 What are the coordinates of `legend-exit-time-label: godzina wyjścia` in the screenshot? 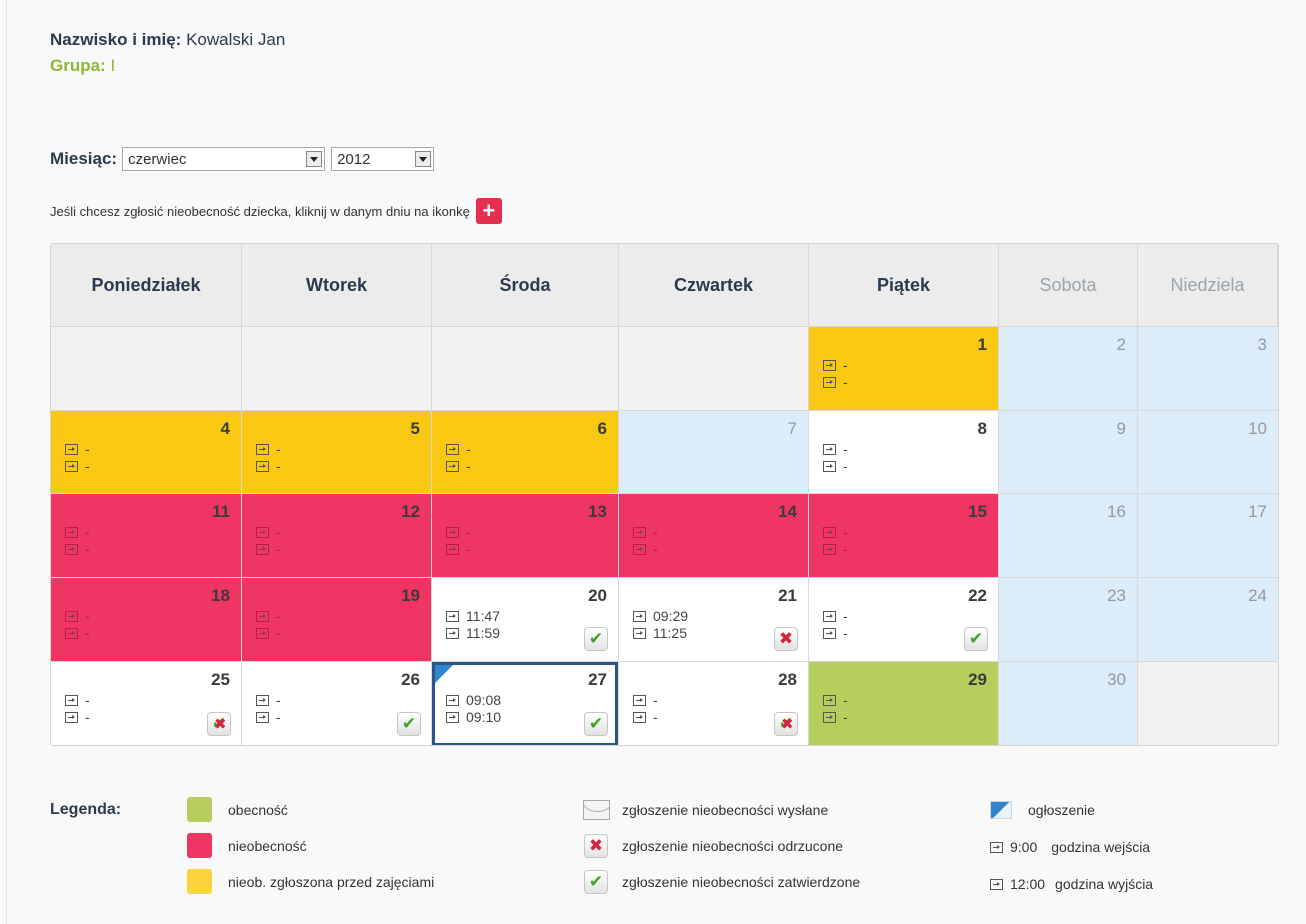 It's located at (1104, 884).